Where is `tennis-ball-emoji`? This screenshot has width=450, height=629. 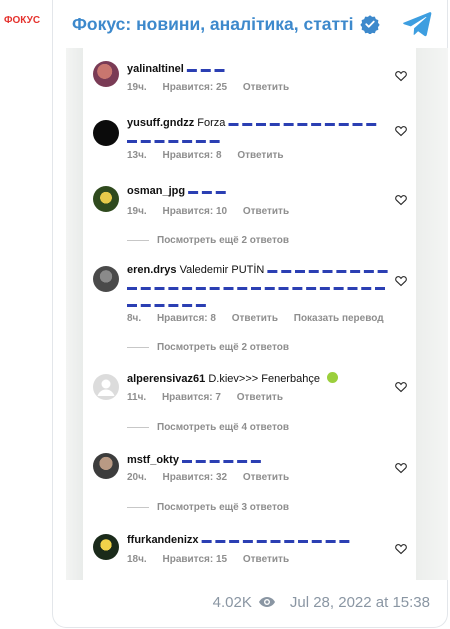 tennis-ball-emoji is located at coordinates (333, 377).